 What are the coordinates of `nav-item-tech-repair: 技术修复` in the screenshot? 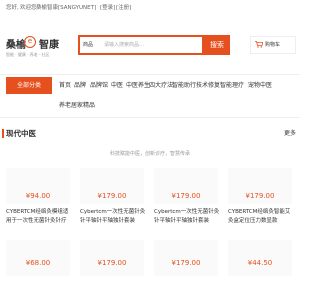 It's located at (208, 85).